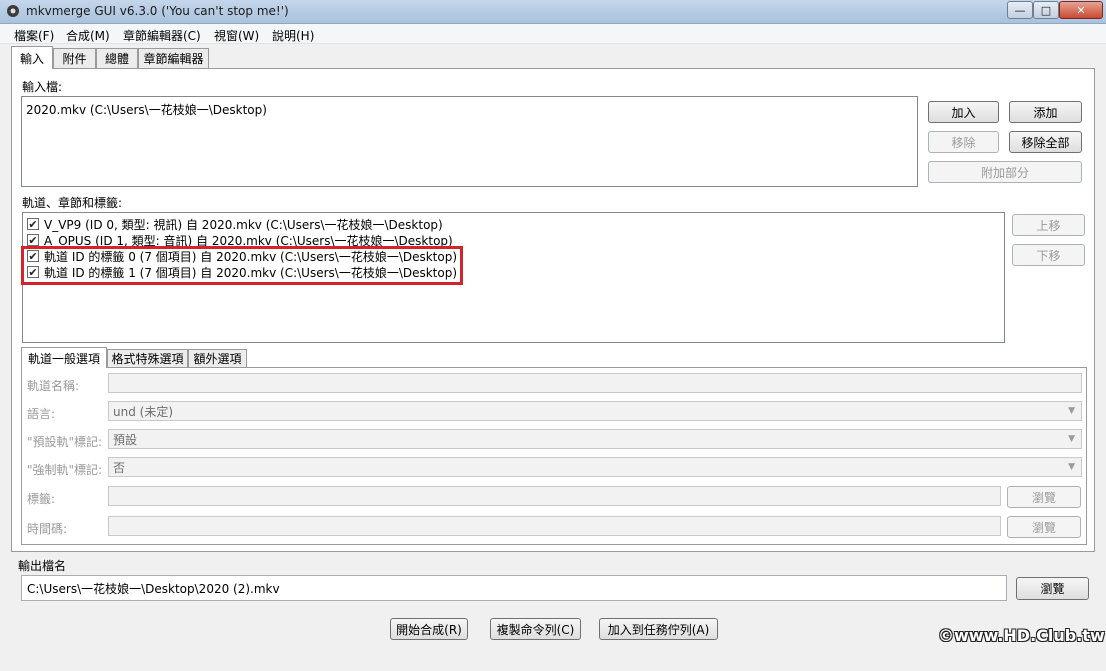 Image resolution: width=1106 pixels, height=671 pixels. What do you see at coordinates (595, 439) in the screenshot?
I see `default-track-select: 預設 ▼` at bounding box center [595, 439].